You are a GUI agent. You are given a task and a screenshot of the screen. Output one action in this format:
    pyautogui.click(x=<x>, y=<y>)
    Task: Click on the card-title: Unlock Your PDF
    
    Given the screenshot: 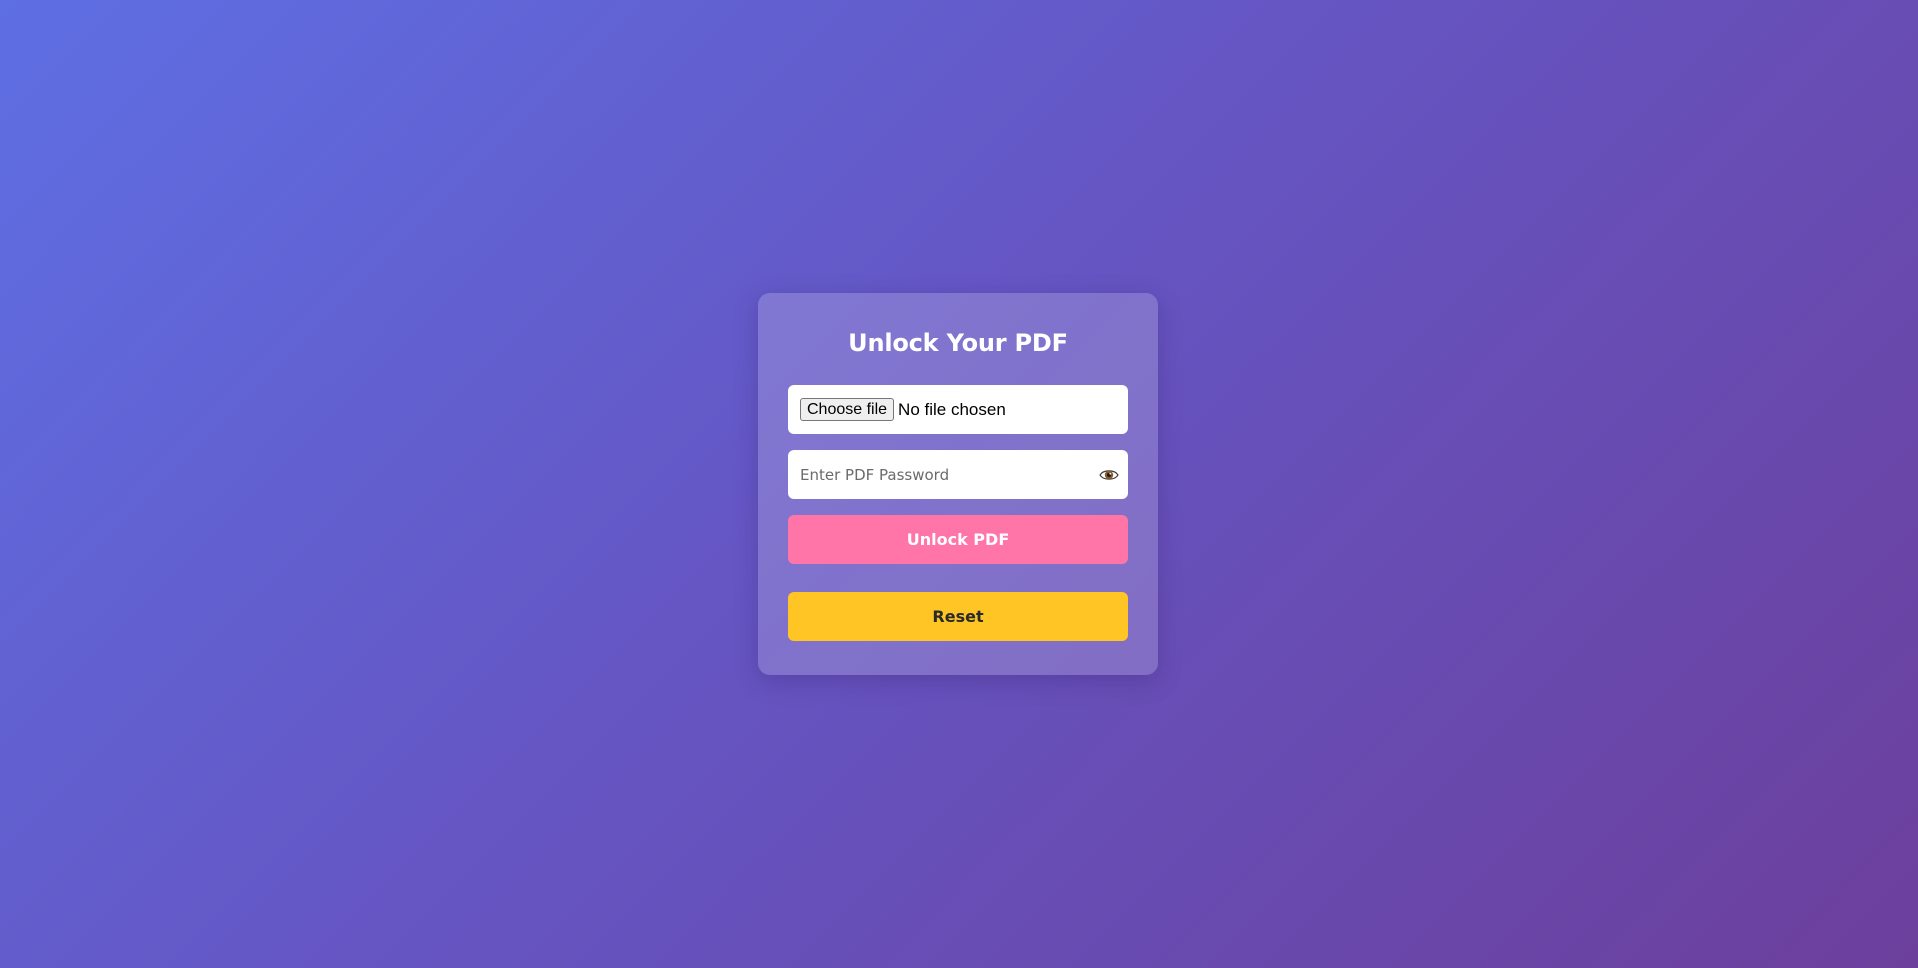 What is the action you would take?
    pyautogui.click(x=958, y=343)
    